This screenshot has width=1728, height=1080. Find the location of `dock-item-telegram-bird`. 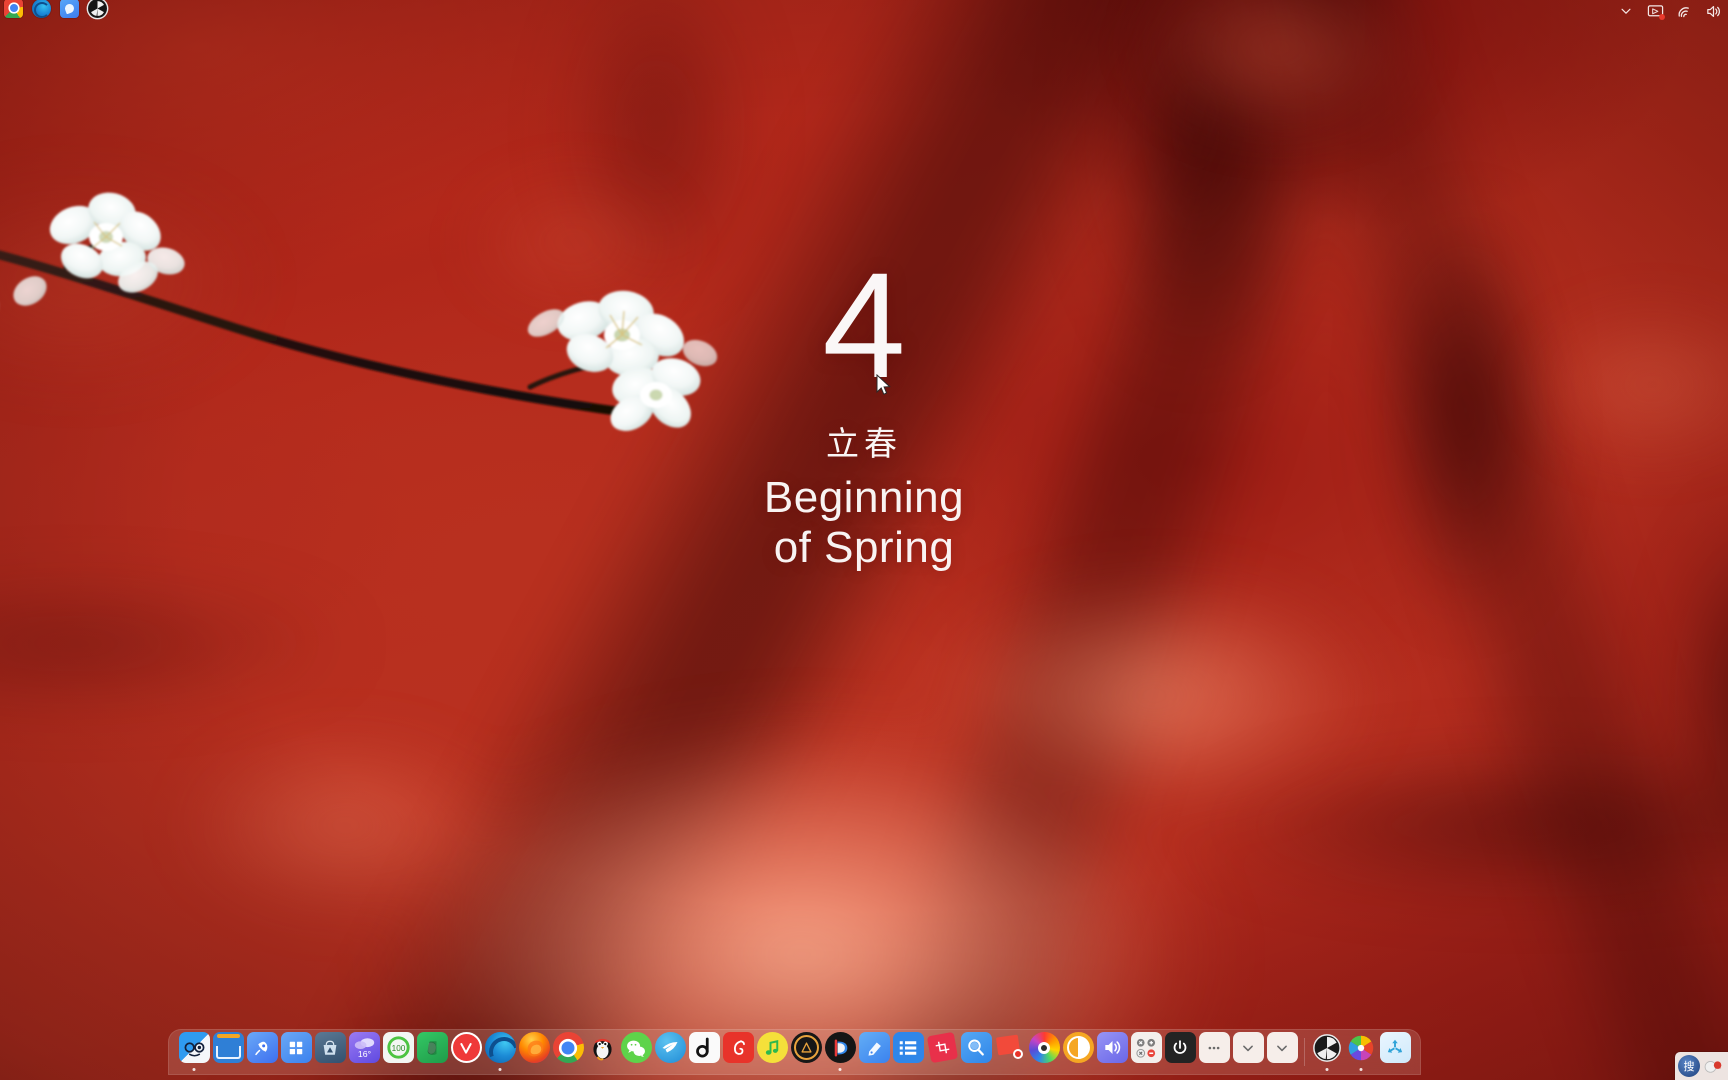

dock-item-telegram-bird is located at coordinates (670, 1052).